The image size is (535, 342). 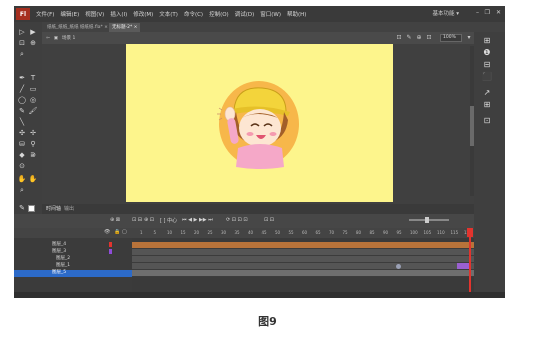 What do you see at coordinates (22, 100) in the screenshot?
I see `oval-tool-icon: ◯` at bounding box center [22, 100].